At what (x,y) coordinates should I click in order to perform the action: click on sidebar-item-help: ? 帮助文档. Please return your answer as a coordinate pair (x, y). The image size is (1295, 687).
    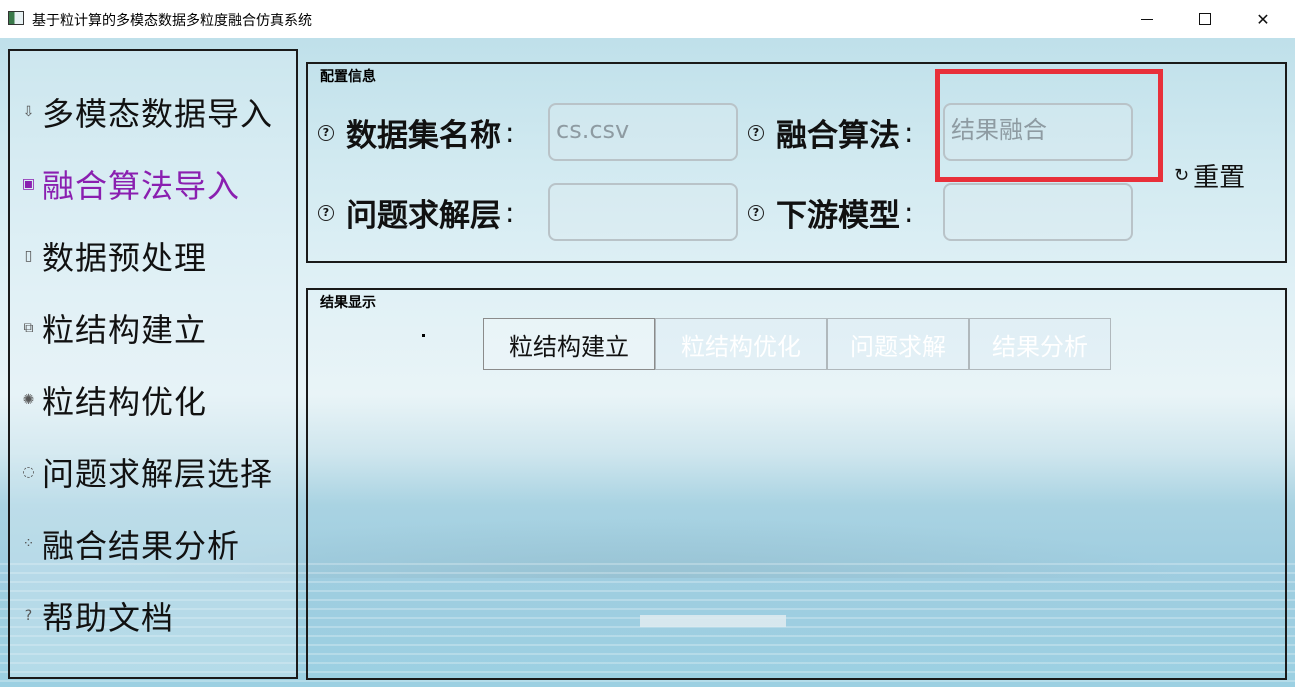
    Looking at the image, I should click on (97, 616).